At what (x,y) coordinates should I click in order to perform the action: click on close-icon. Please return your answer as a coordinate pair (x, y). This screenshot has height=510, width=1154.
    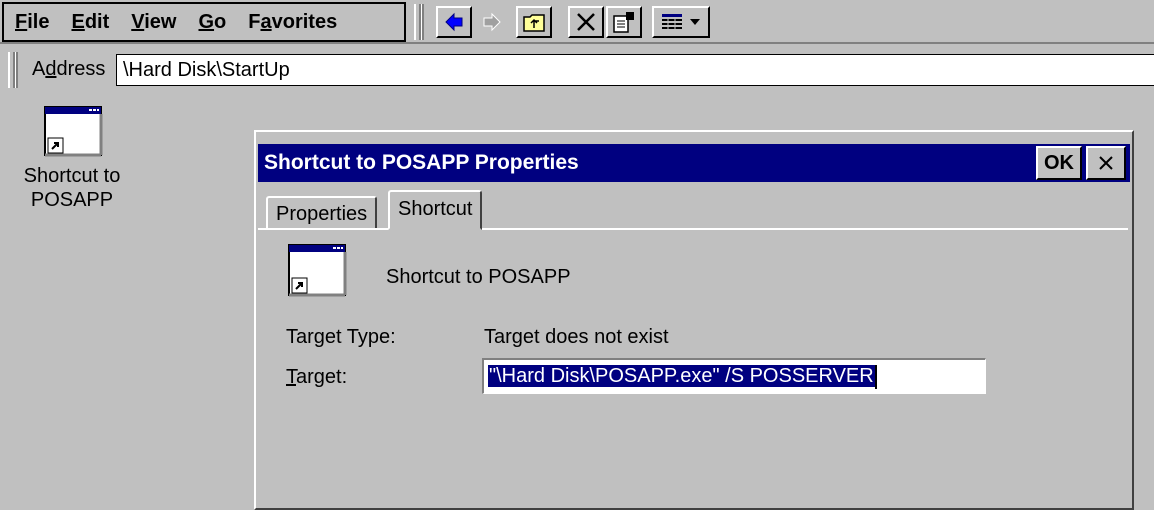
    Looking at the image, I should click on (1106, 163).